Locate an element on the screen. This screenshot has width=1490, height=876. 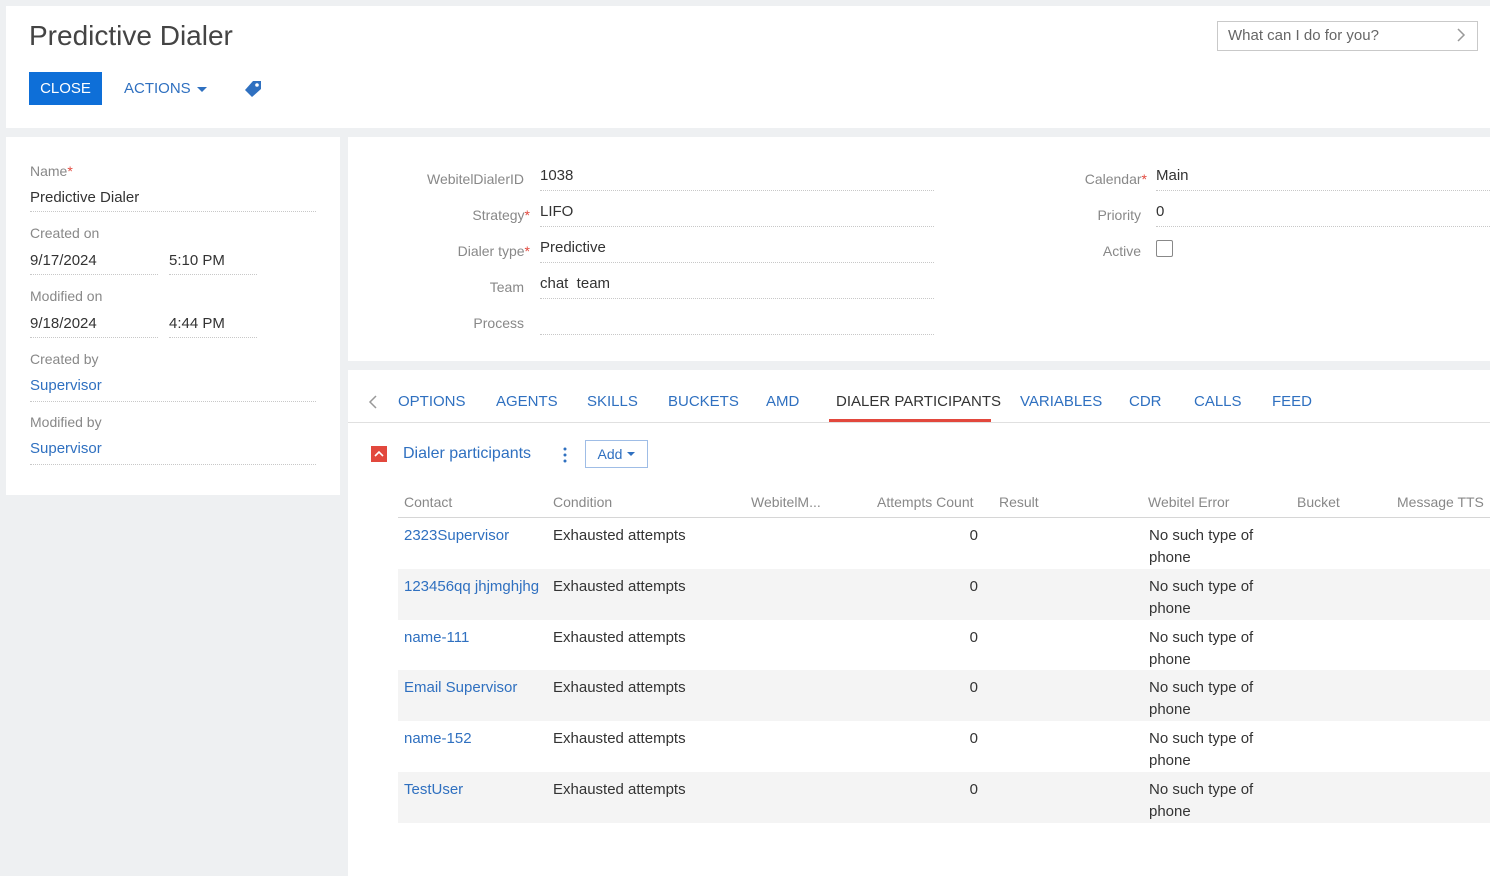
contact-link: 2323Supervisor is located at coordinates (474, 536).